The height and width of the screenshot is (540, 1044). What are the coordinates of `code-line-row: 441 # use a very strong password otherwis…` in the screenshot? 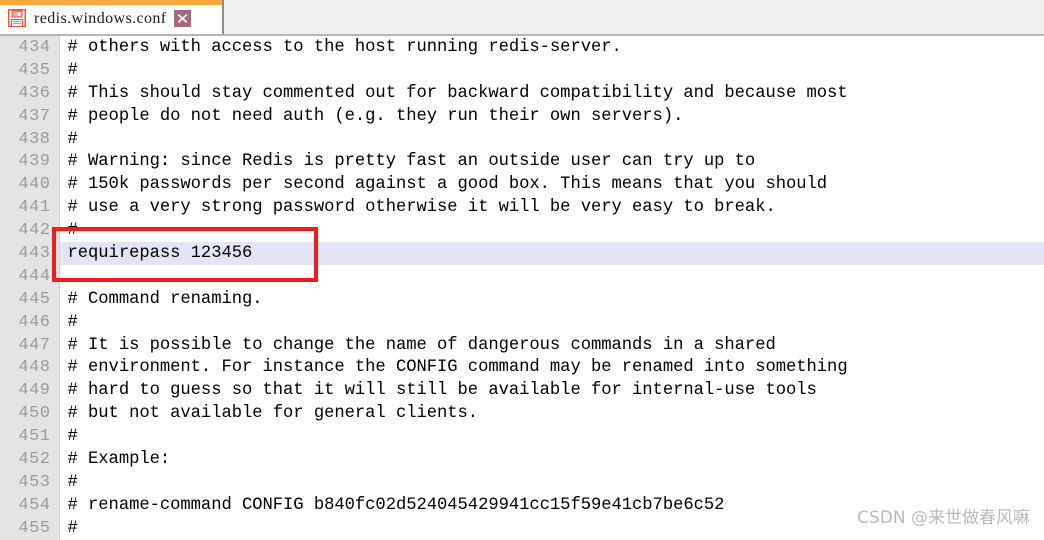 It's located at (522, 208).